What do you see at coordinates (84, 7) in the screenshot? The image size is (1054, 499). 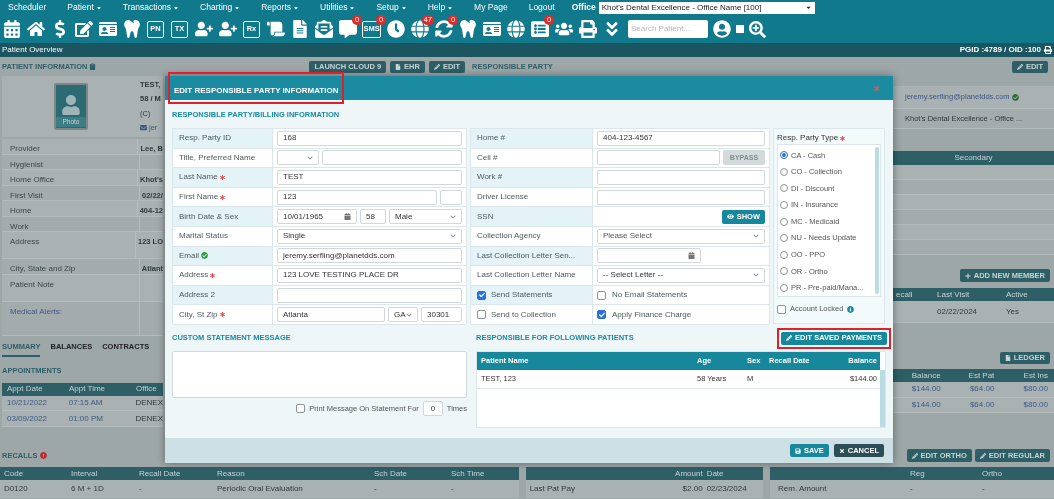 I see `menu-item: Patient` at bounding box center [84, 7].